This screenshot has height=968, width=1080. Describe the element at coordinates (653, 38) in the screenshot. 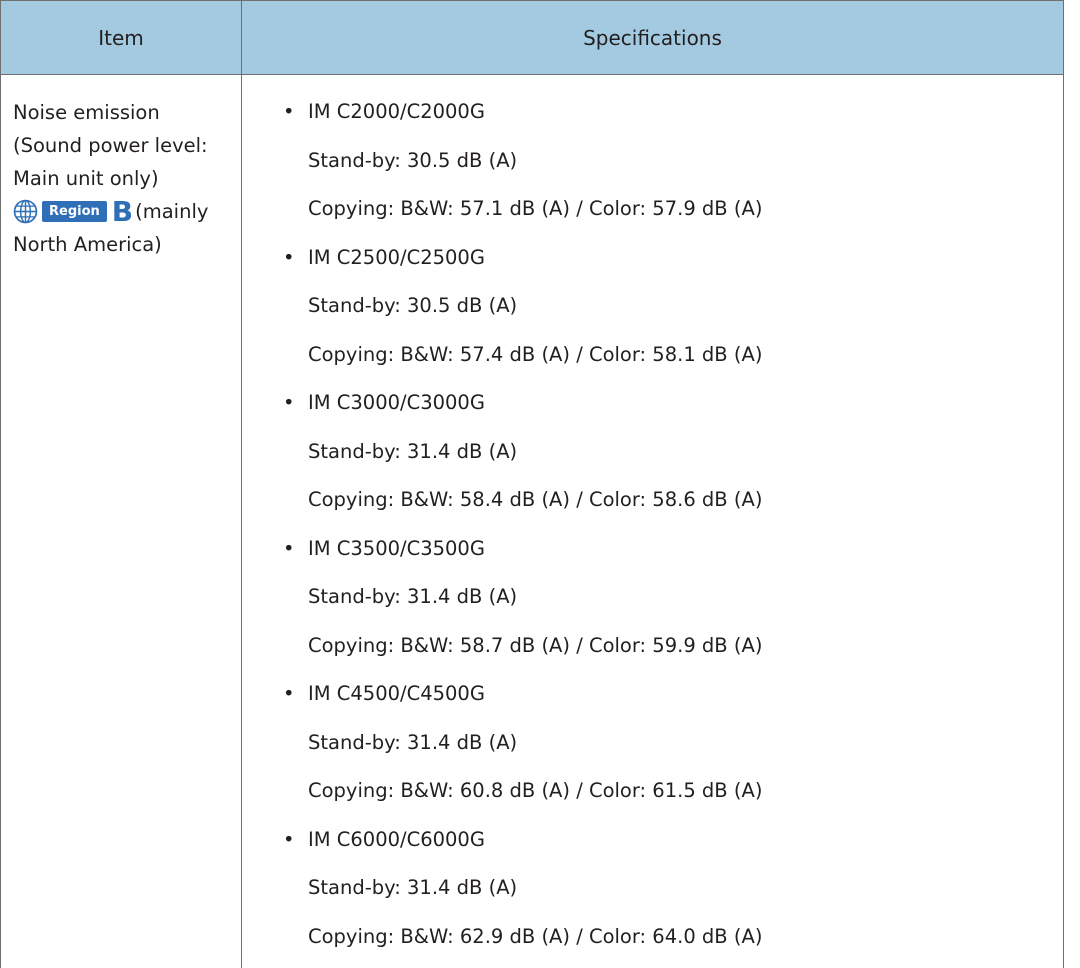

I see `header-specifications: Specifications` at that location.